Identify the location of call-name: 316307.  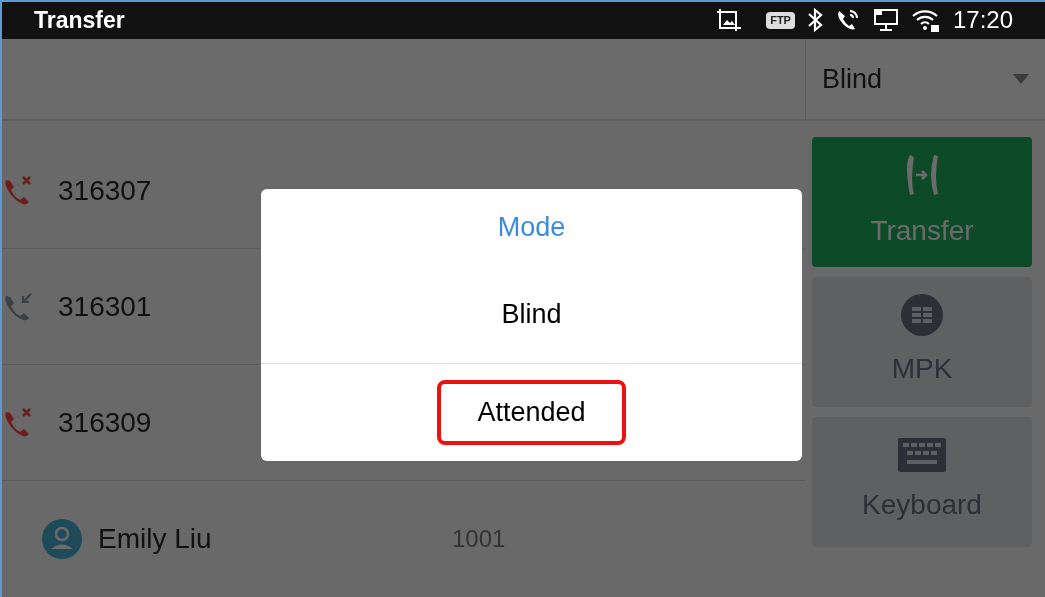
(105, 190).